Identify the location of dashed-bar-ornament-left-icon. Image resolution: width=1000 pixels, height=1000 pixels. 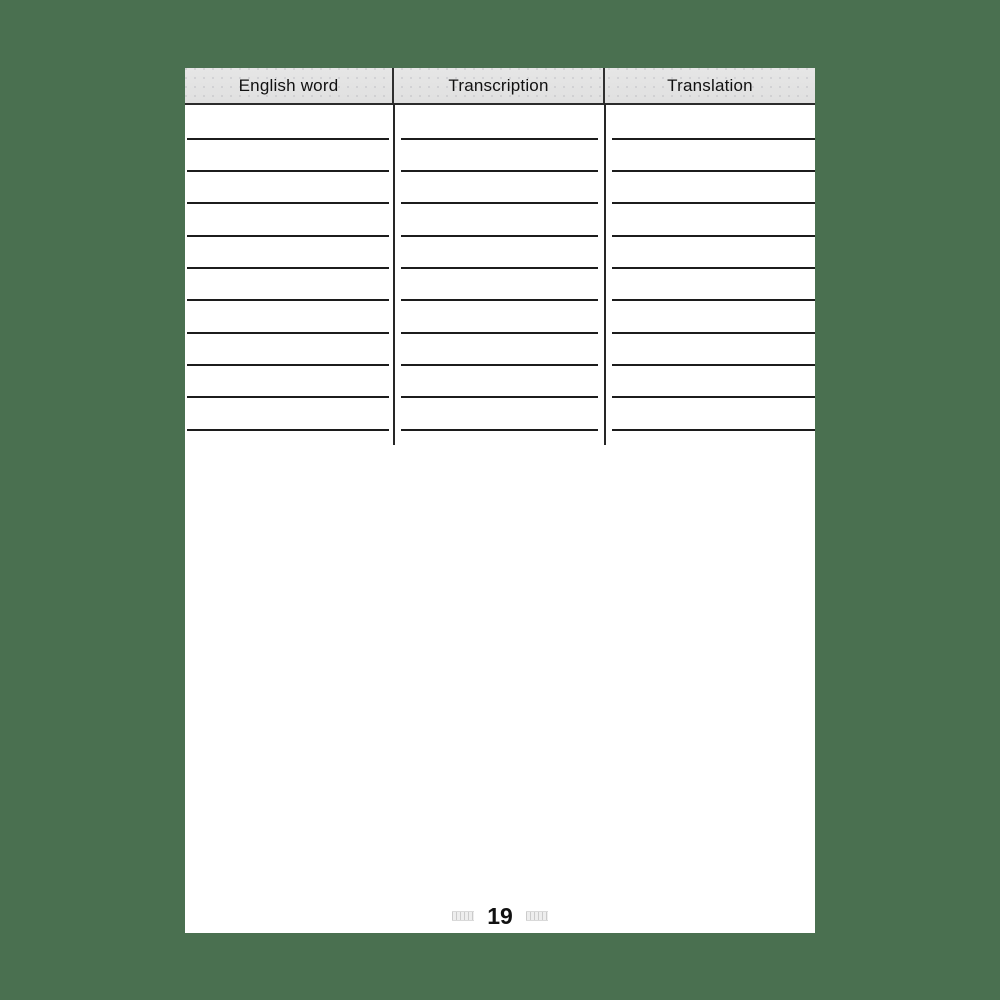
(463, 916).